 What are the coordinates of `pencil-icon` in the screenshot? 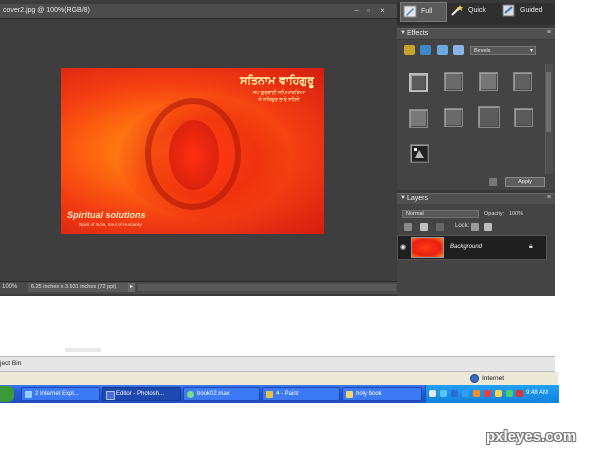 It's located at (410, 11).